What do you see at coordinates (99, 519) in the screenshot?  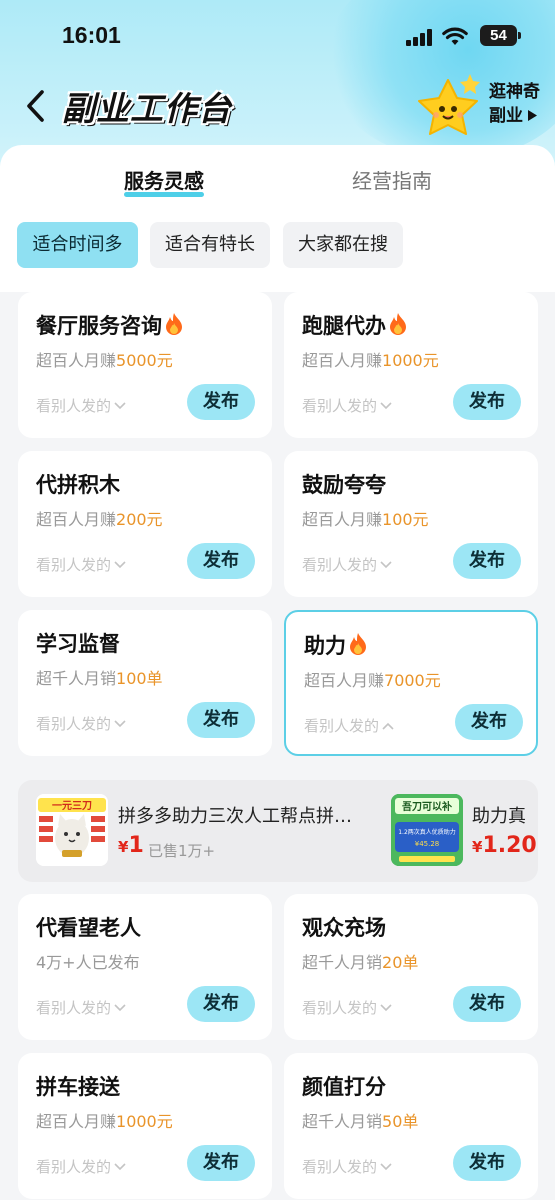 I see `card-subtitle: 超百人月赚200元` at bounding box center [99, 519].